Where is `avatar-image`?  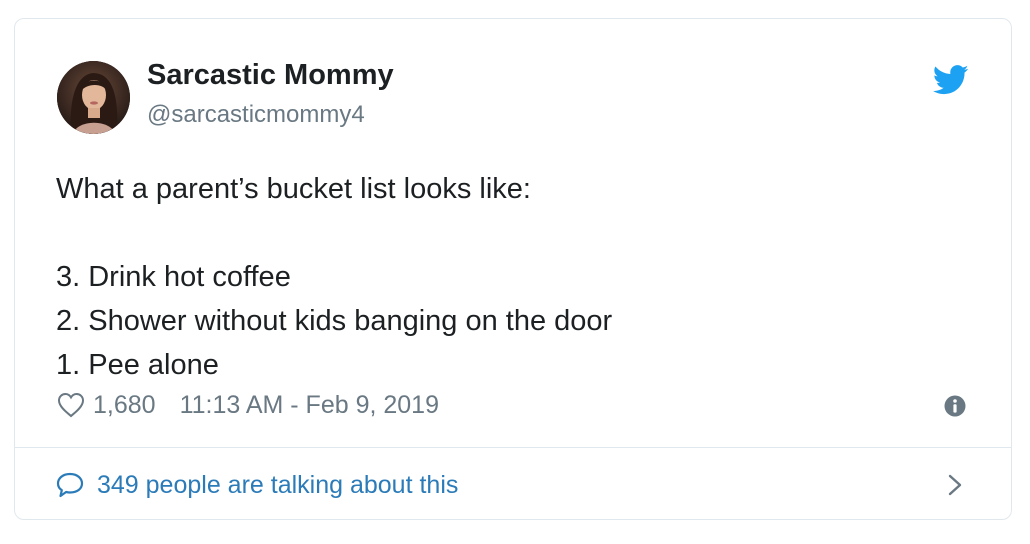
avatar-image is located at coordinates (93, 97).